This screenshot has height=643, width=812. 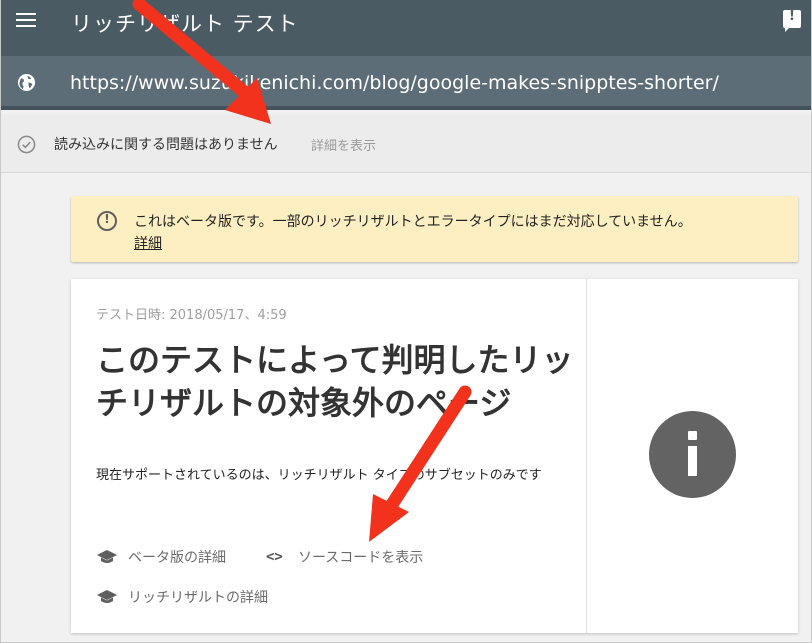 What do you see at coordinates (406, 28) in the screenshot?
I see `app-bar: リッチリザルト テスト` at bounding box center [406, 28].